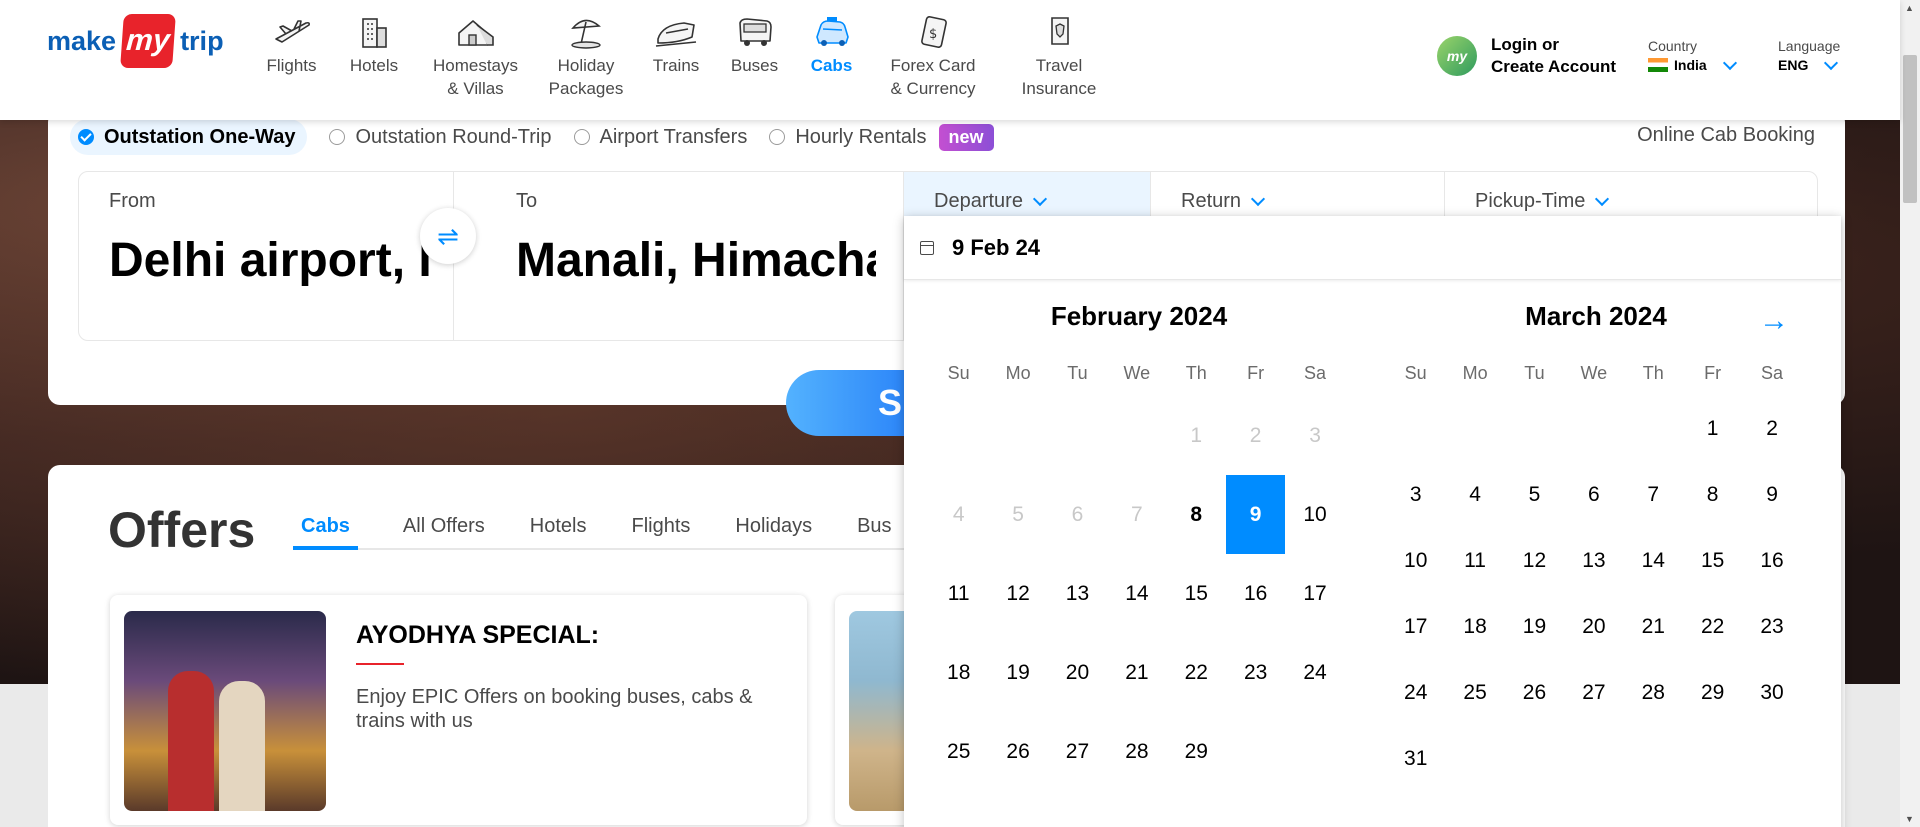 The height and width of the screenshot is (827, 1920). Describe the element at coordinates (1593, 495) in the screenshot. I see `calendar-day: 6` at that location.